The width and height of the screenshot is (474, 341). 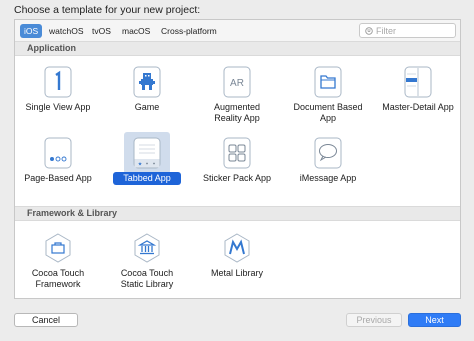 I want to click on augmented-reality-icon: AR, so click(x=237, y=82).